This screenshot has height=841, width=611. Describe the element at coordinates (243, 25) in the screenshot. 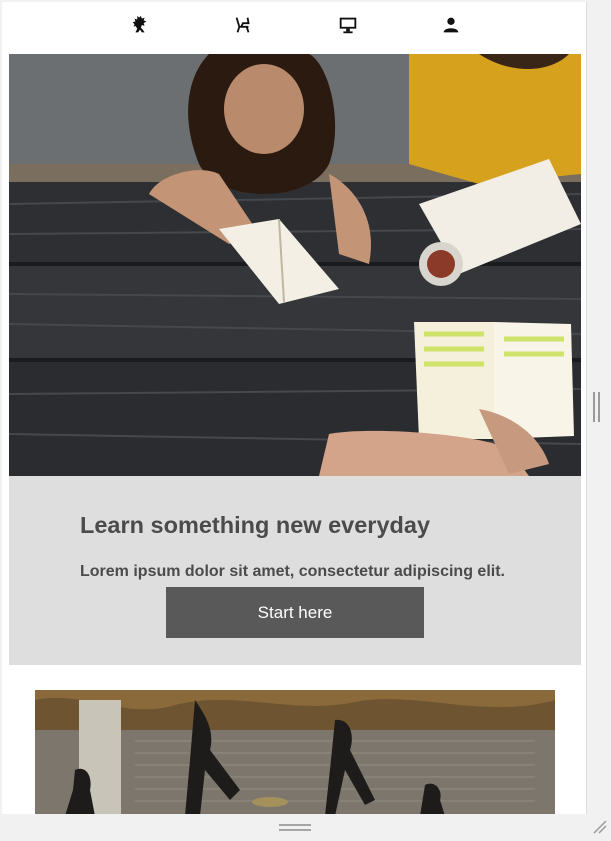

I see `chair-icon` at that location.